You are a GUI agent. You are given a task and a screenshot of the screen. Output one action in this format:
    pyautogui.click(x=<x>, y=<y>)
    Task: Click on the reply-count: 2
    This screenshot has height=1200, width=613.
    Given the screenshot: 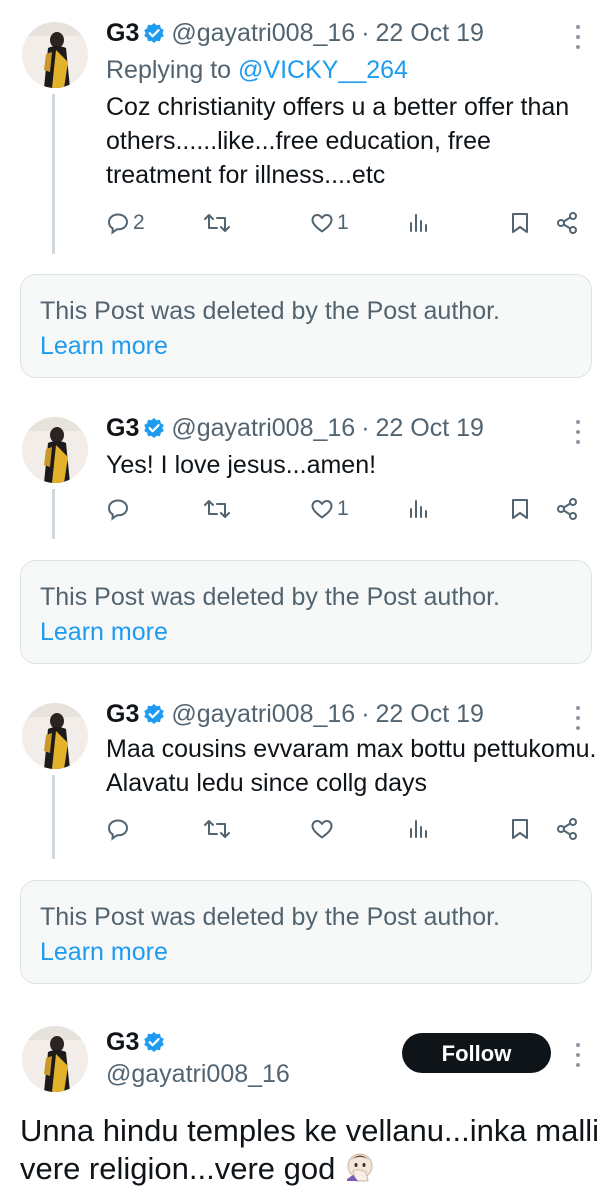 What is the action you would take?
    pyautogui.click(x=139, y=222)
    